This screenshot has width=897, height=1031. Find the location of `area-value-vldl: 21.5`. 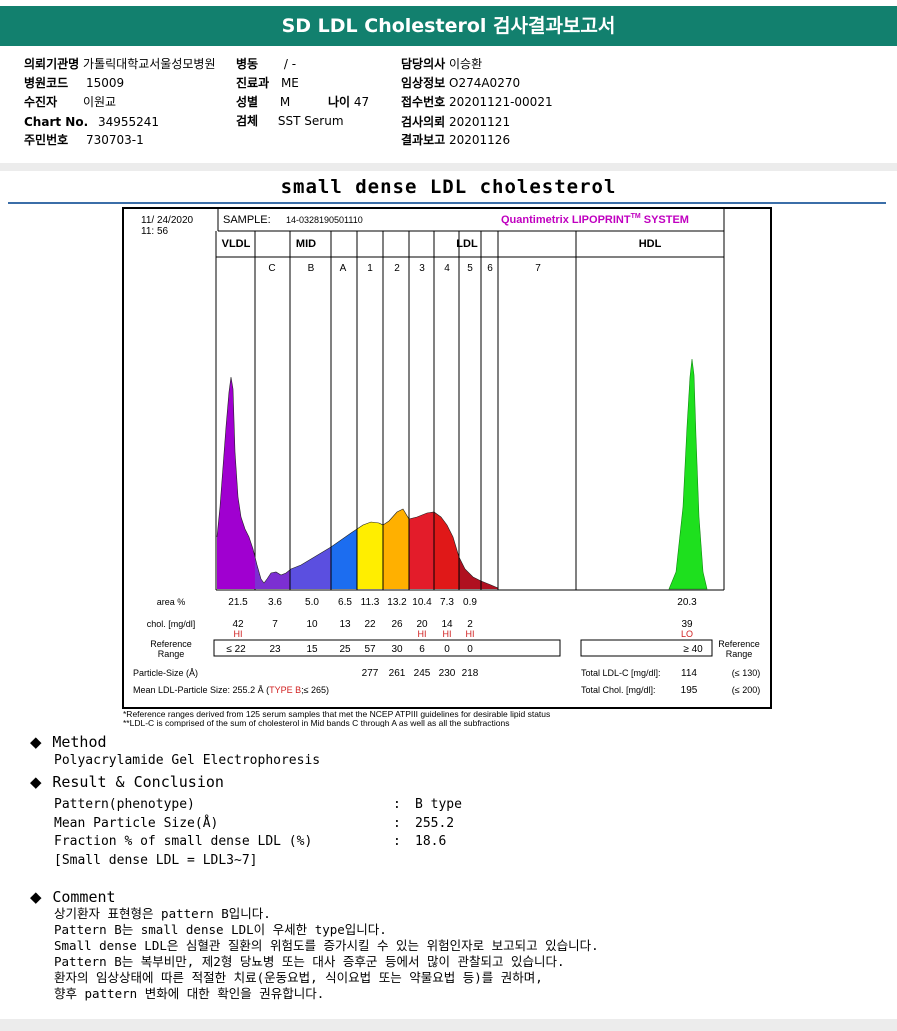

area-value-vldl: 21.5 is located at coordinates (238, 602).